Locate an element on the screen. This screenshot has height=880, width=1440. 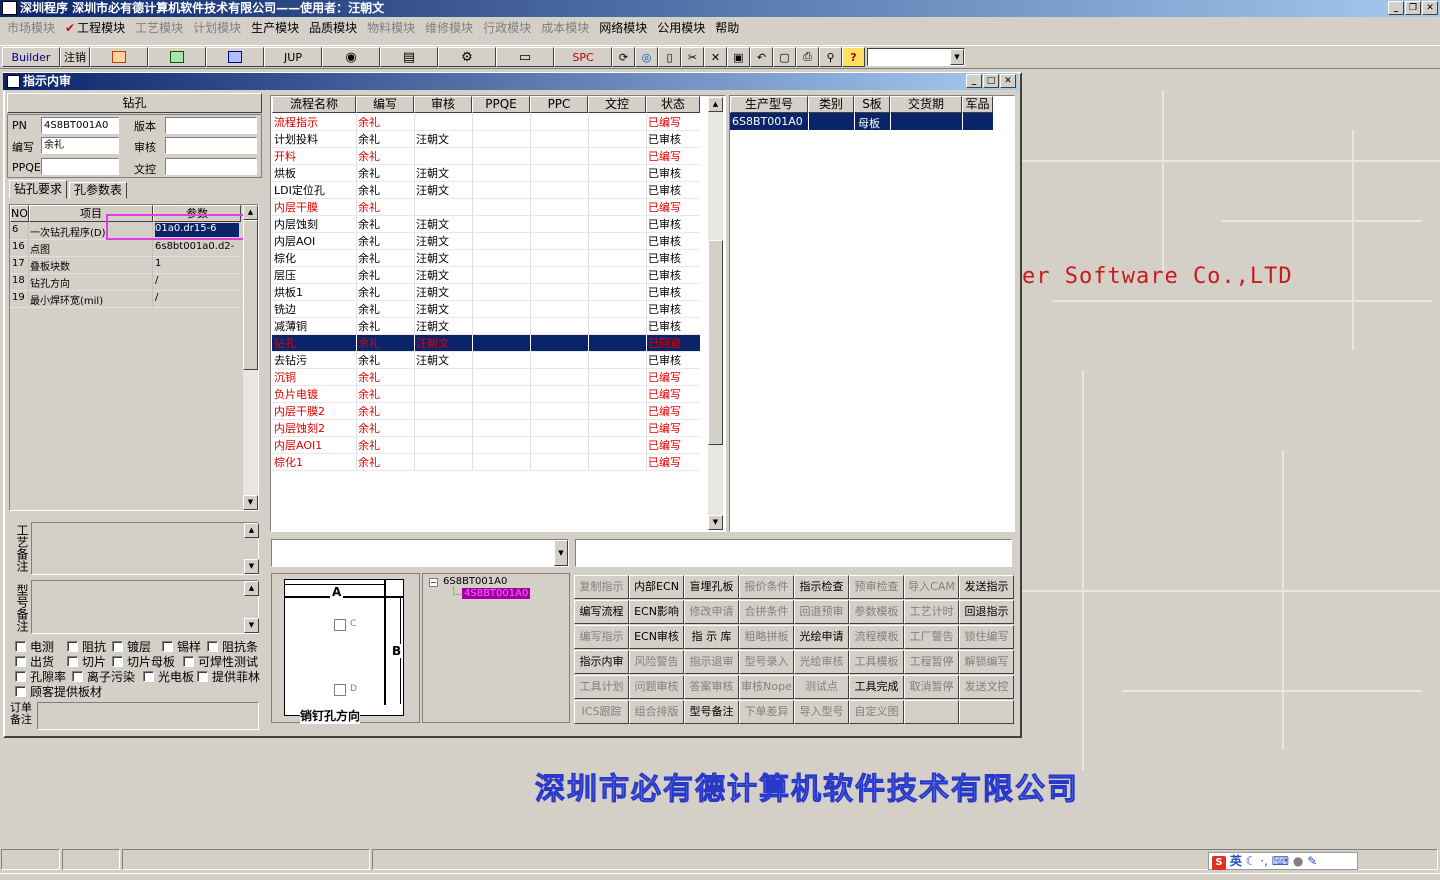
command-button-3-6: 工程暂停 is located at coordinates (931, 662).